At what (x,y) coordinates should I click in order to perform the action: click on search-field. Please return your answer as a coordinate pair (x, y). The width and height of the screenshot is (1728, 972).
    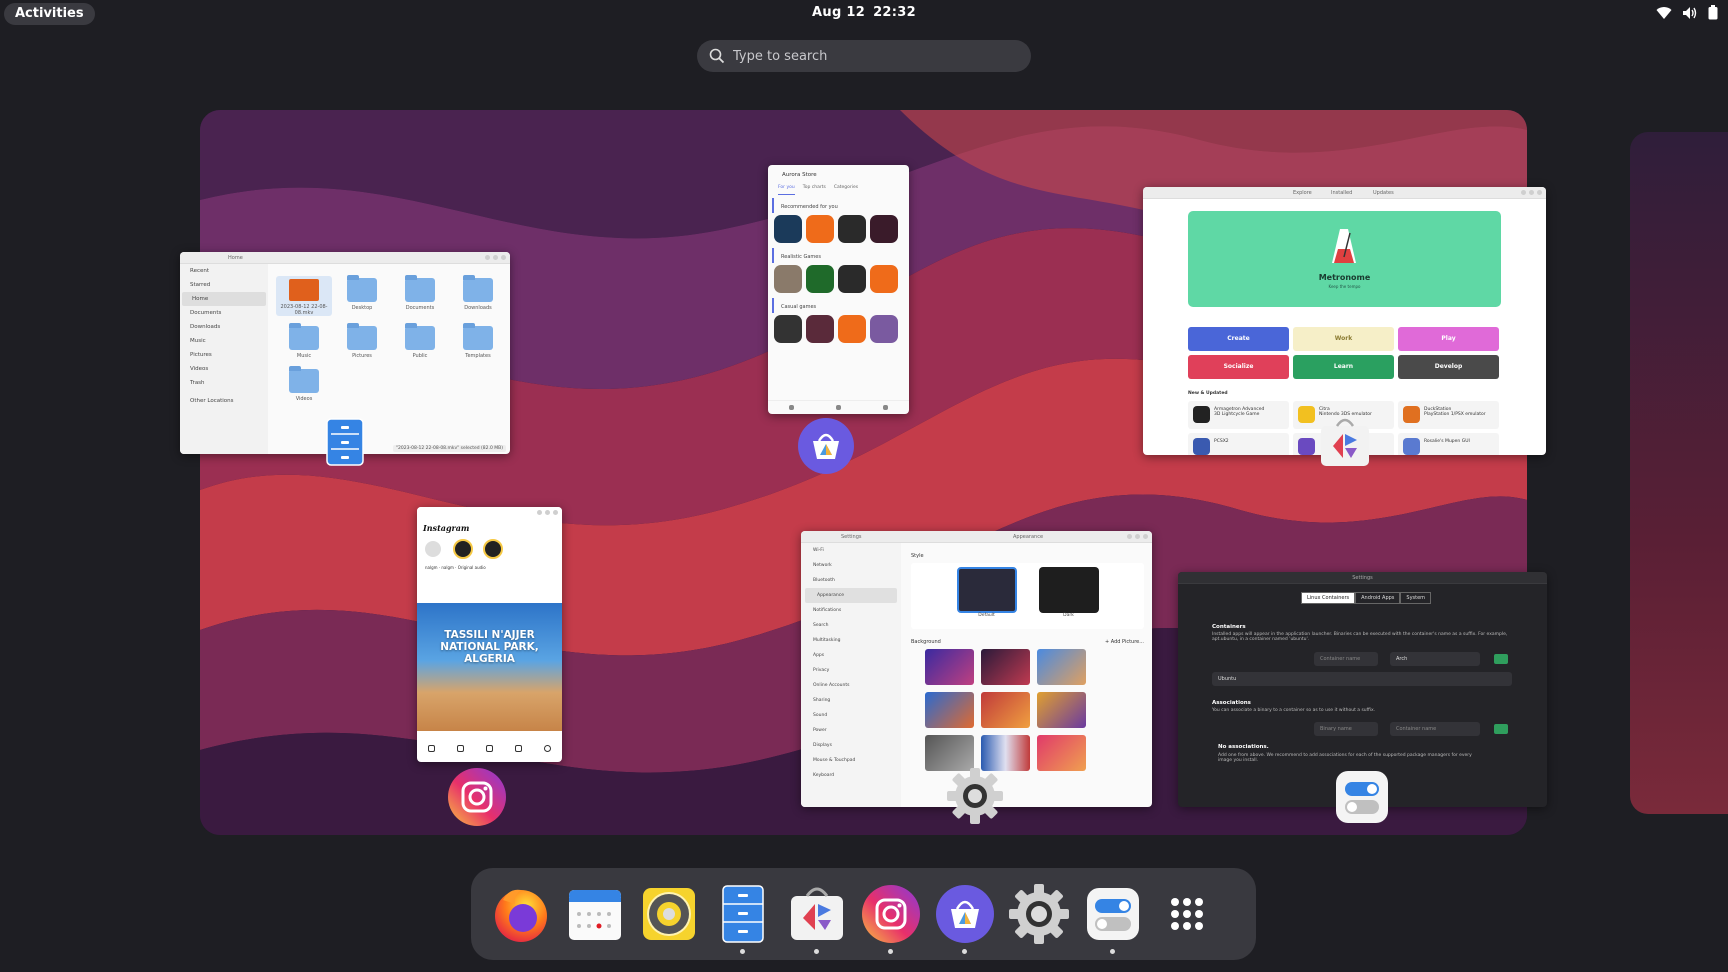
    Looking at the image, I should click on (864, 56).